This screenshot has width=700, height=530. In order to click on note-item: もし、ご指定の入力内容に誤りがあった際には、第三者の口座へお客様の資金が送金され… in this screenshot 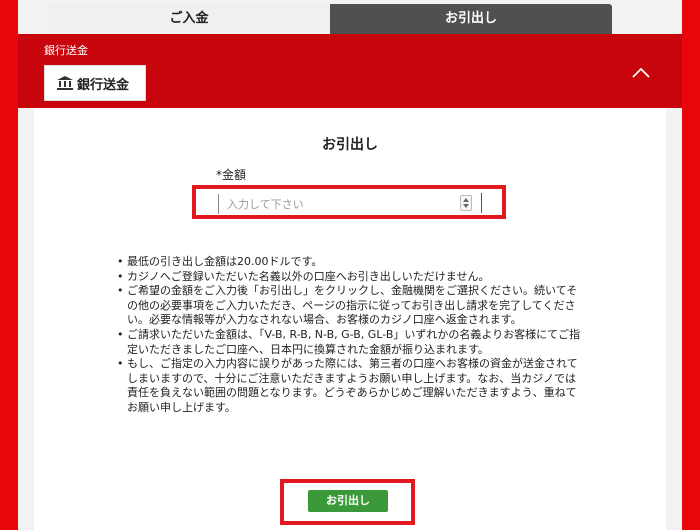, I will do `click(352, 386)`.